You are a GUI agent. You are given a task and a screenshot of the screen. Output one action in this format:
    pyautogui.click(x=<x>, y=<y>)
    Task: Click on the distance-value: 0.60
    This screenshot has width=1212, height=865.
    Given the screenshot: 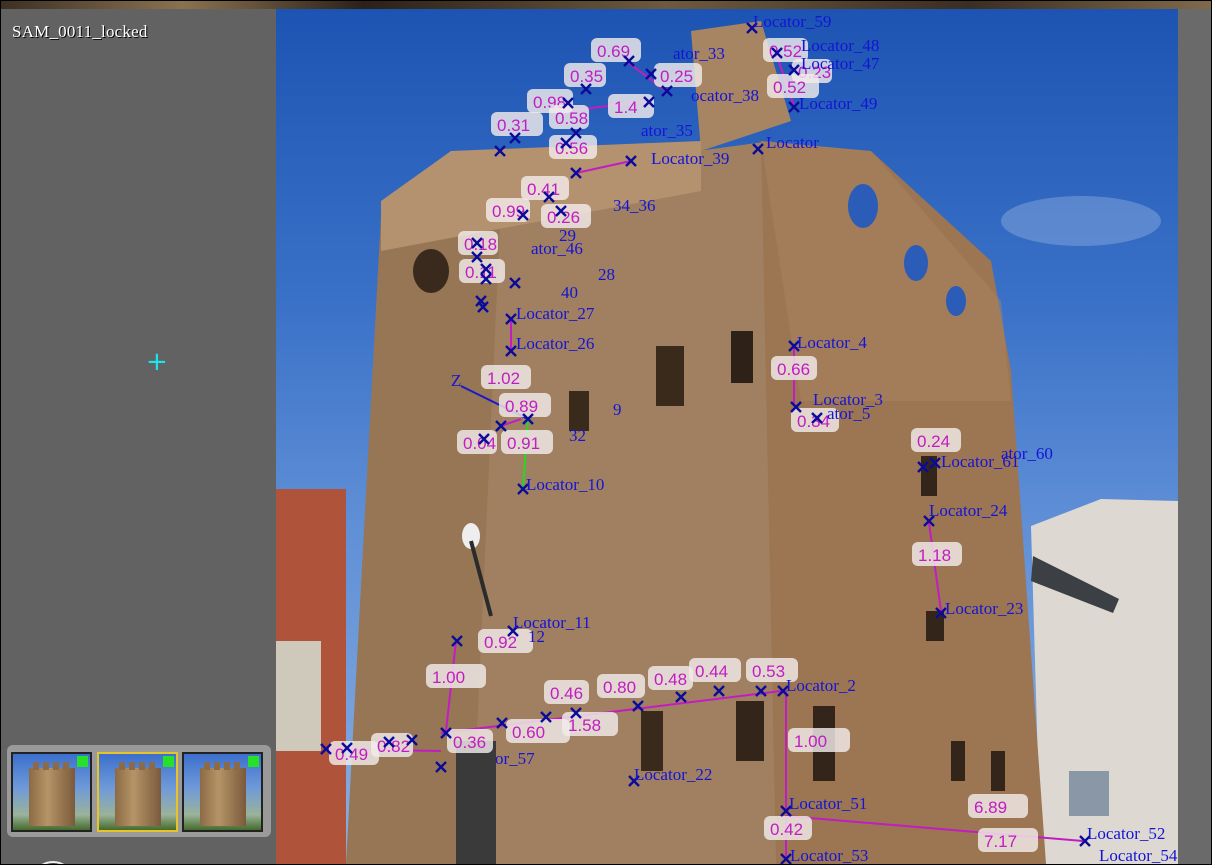 What is the action you would take?
    pyautogui.click(x=528, y=732)
    